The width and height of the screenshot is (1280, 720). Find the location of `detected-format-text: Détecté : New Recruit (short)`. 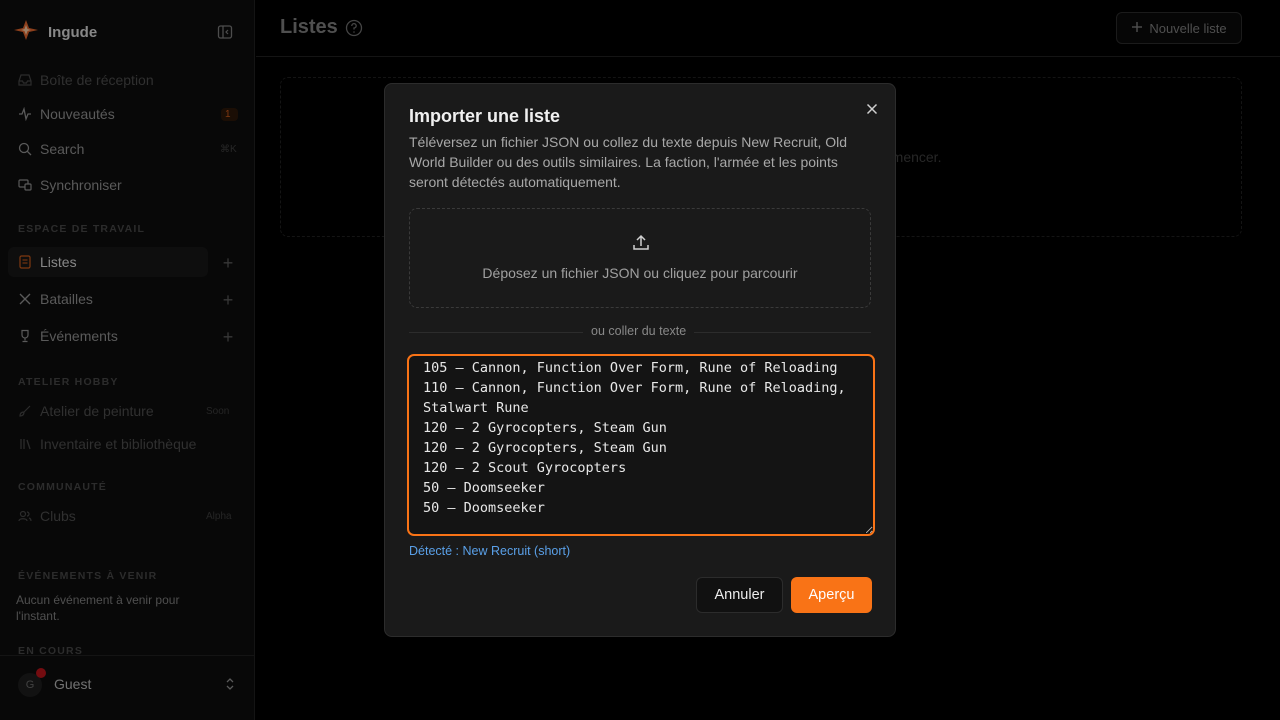

detected-format-text: Détecté : New Recruit (short) is located at coordinates (490, 551).